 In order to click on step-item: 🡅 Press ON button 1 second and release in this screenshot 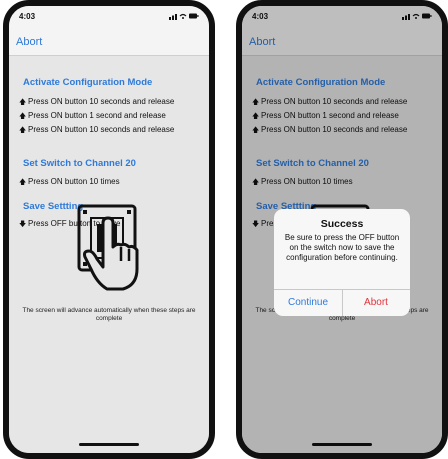, I will do `click(92, 117)`.